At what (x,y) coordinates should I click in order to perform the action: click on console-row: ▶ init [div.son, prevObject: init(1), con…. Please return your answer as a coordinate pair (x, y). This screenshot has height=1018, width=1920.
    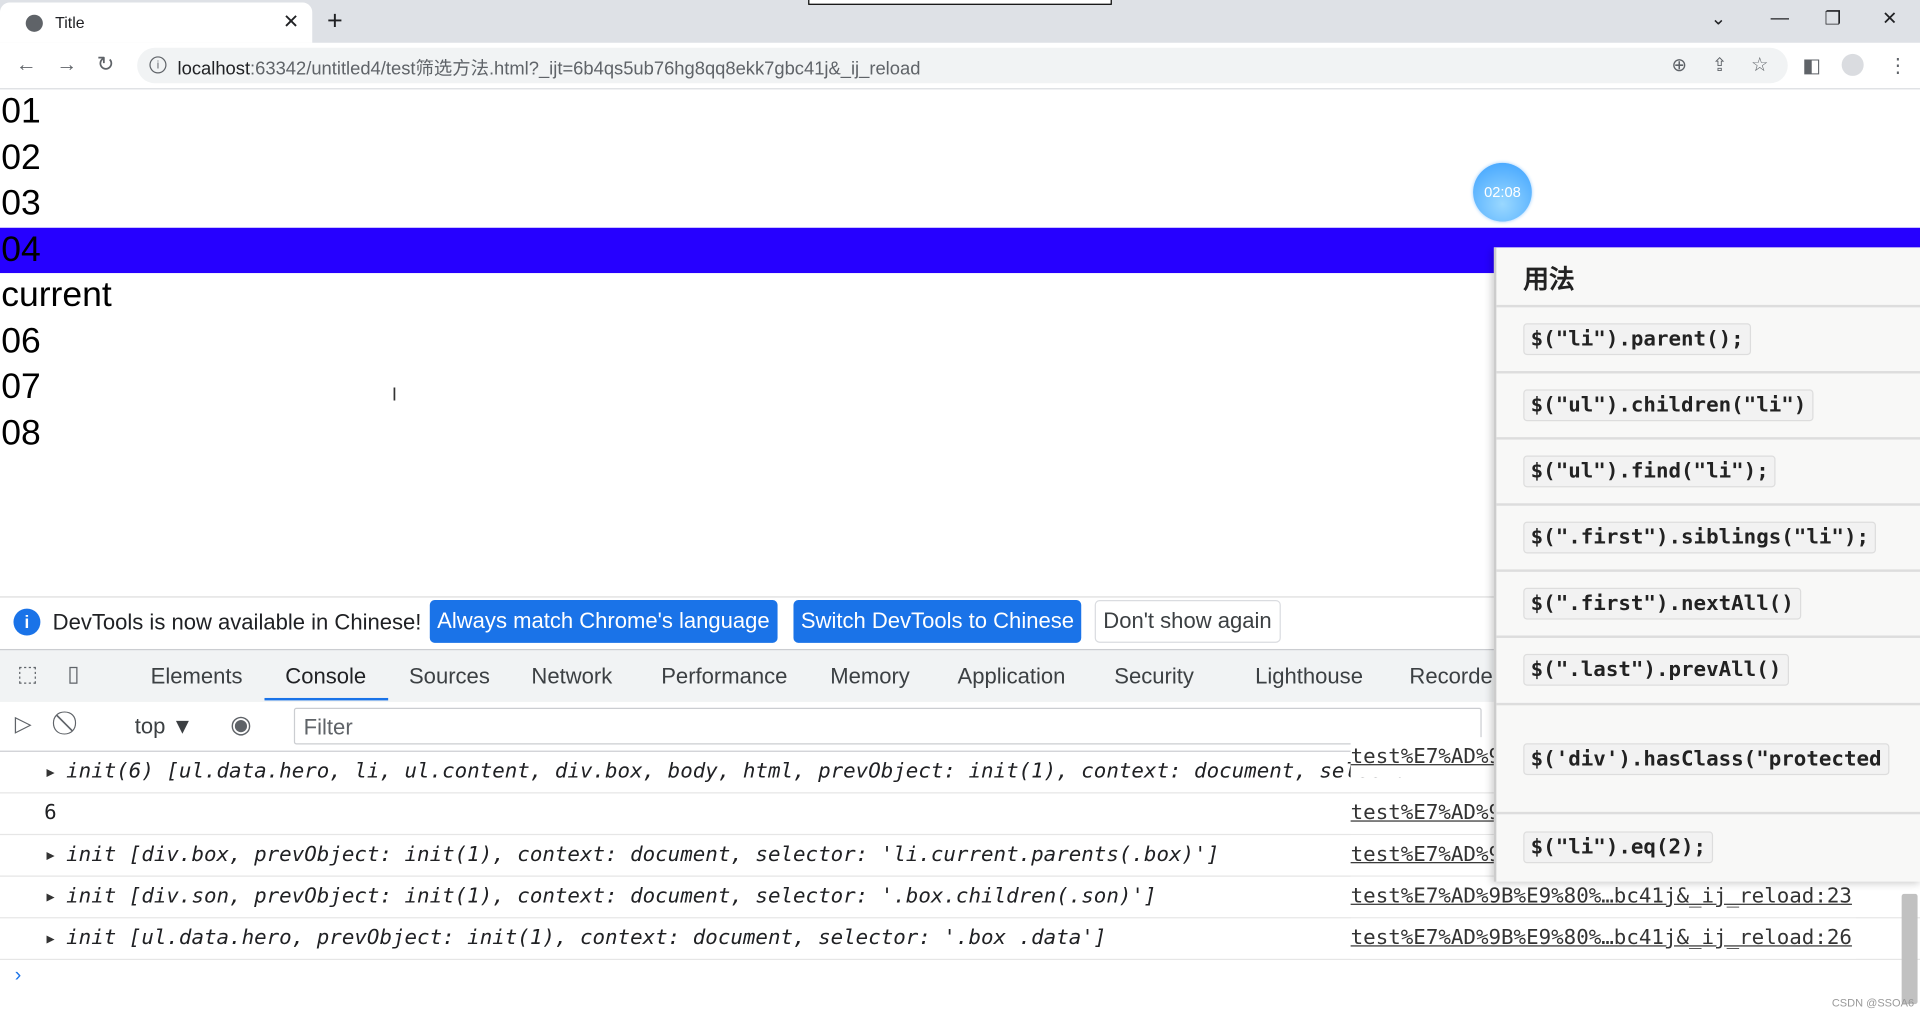
    Looking at the image, I should click on (960, 897).